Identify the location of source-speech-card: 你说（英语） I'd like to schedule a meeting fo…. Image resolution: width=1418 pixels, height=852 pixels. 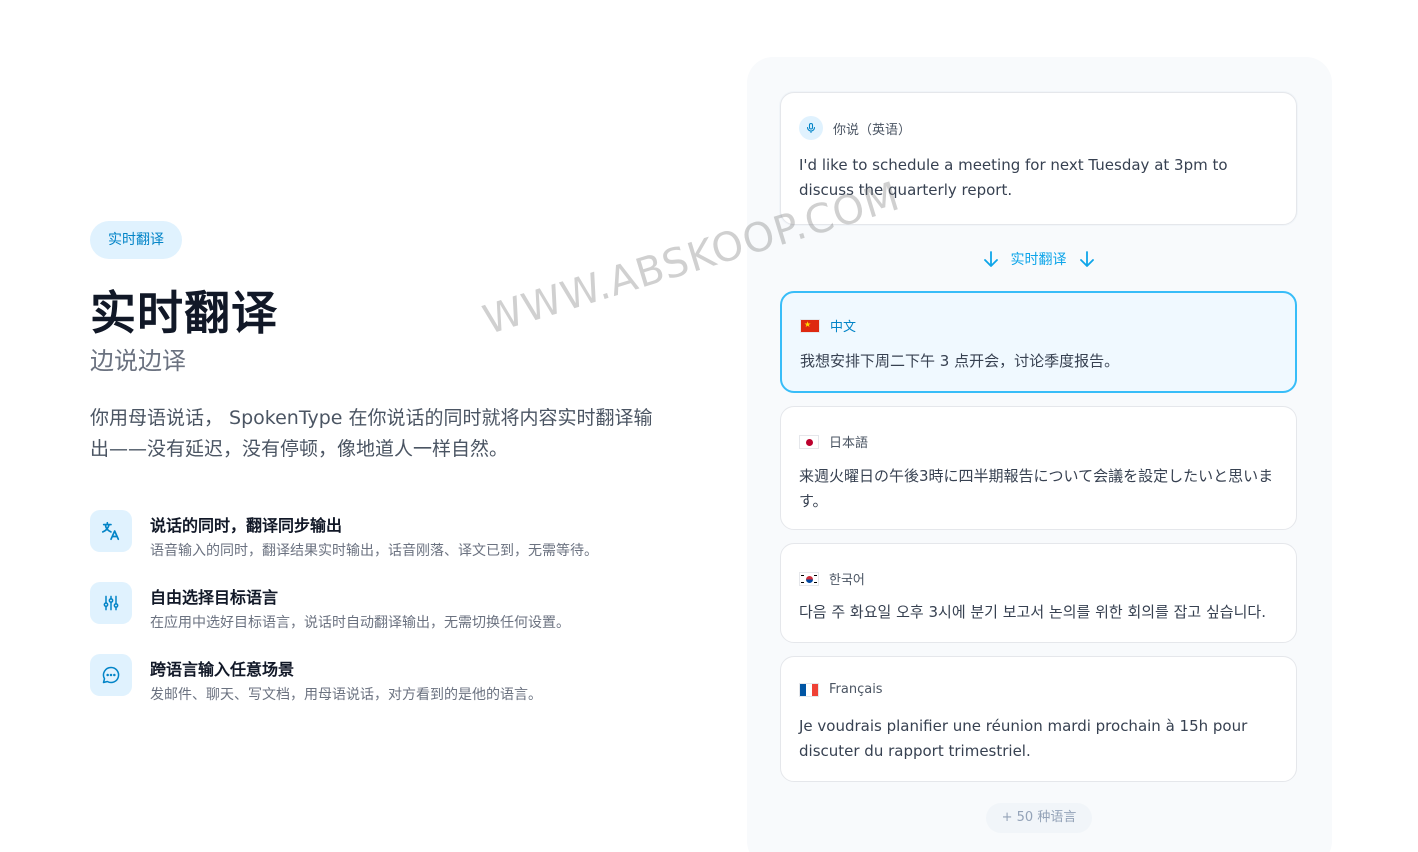
(1038, 158).